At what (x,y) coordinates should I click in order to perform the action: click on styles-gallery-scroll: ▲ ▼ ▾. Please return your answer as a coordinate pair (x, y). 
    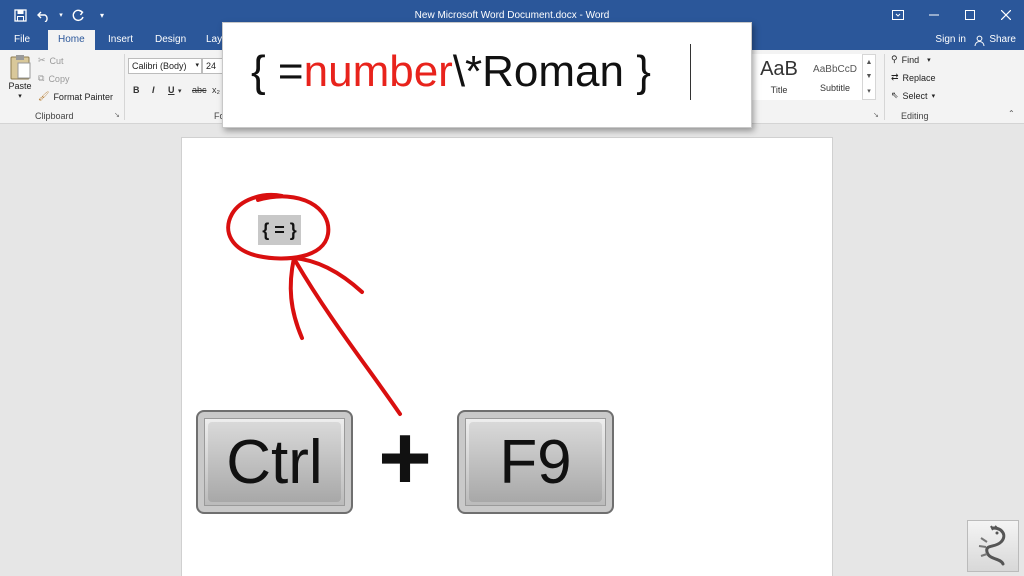
    Looking at the image, I should click on (869, 77).